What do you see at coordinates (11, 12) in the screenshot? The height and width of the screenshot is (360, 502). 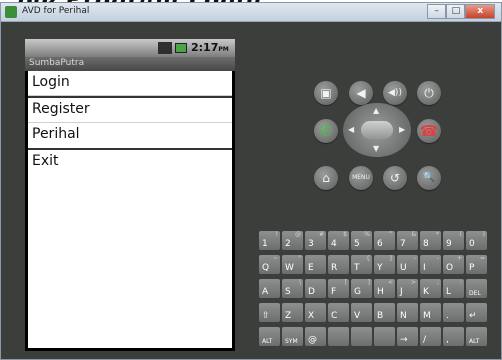 I see `emulator-app-icon` at bounding box center [11, 12].